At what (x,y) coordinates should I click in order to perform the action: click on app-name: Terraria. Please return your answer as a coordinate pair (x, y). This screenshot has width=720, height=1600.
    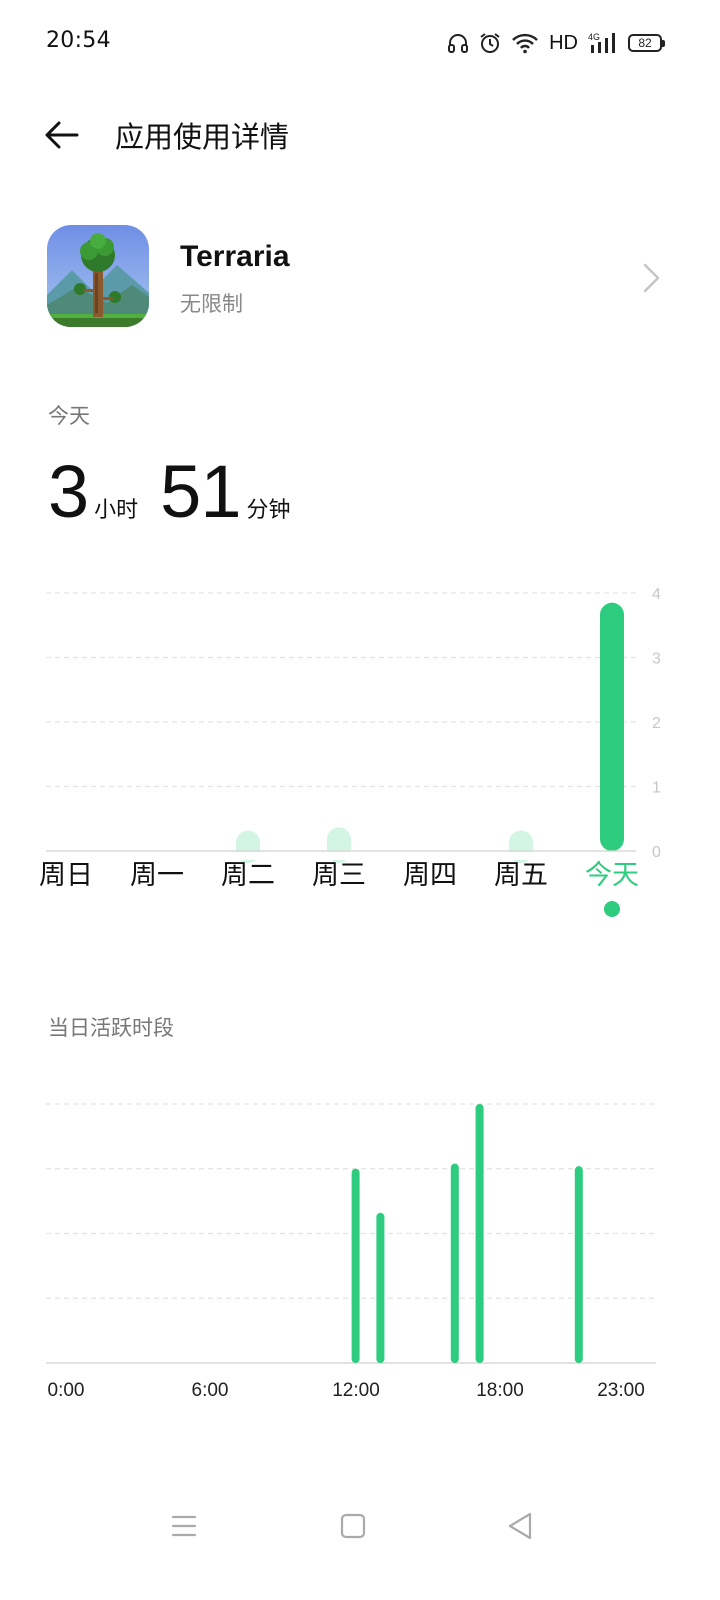
    Looking at the image, I should click on (235, 256).